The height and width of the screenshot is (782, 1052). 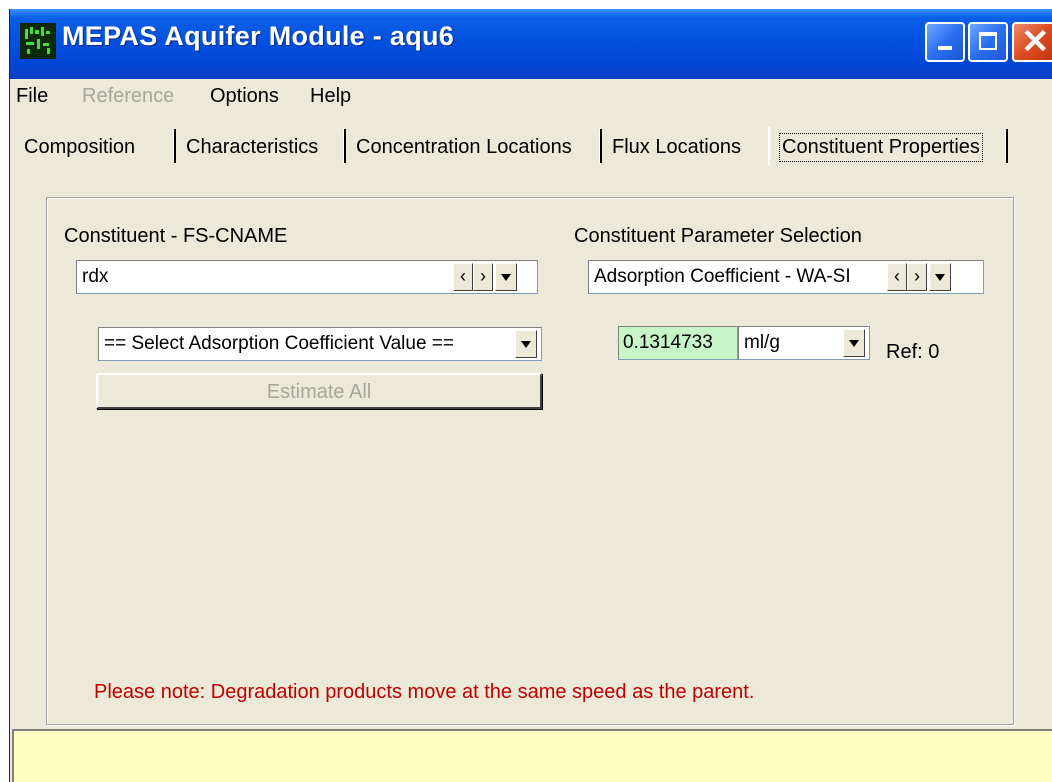 I want to click on tab-flux-locations: Flux Locations, so click(x=685, y=146).